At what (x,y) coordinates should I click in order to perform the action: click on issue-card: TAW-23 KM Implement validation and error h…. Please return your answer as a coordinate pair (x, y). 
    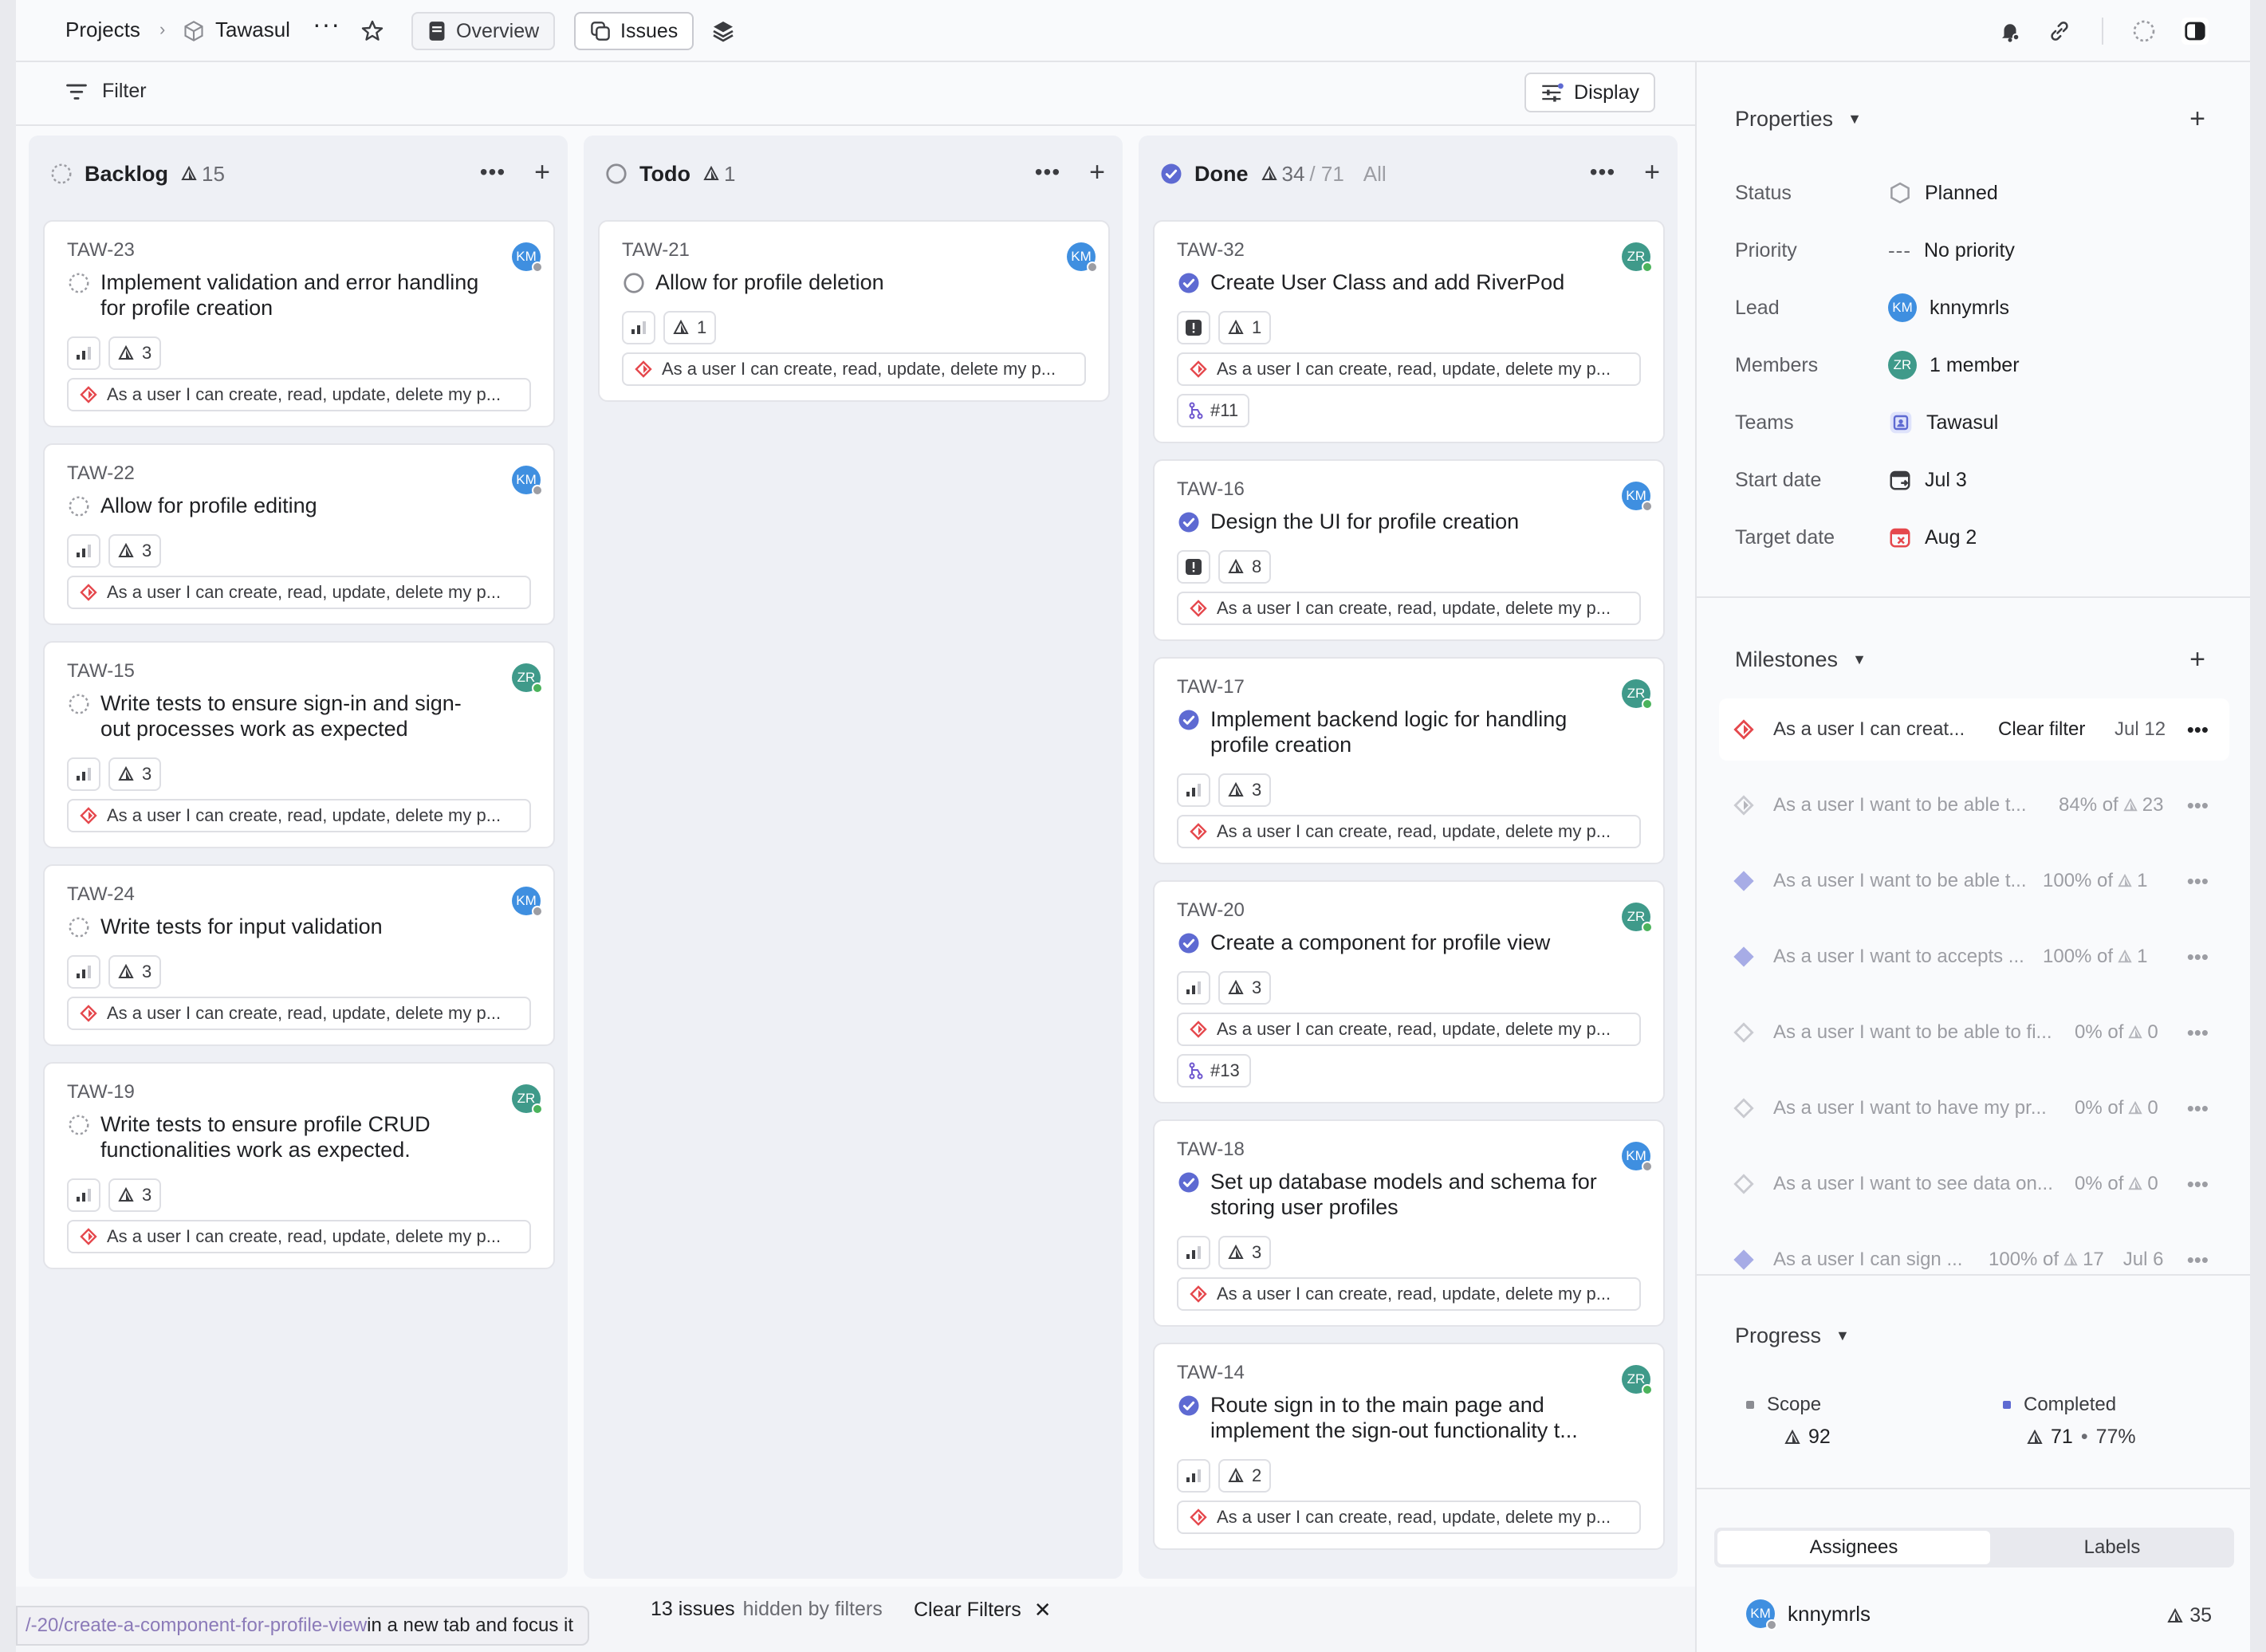
    Looking at the image, I should click on (299, 323).